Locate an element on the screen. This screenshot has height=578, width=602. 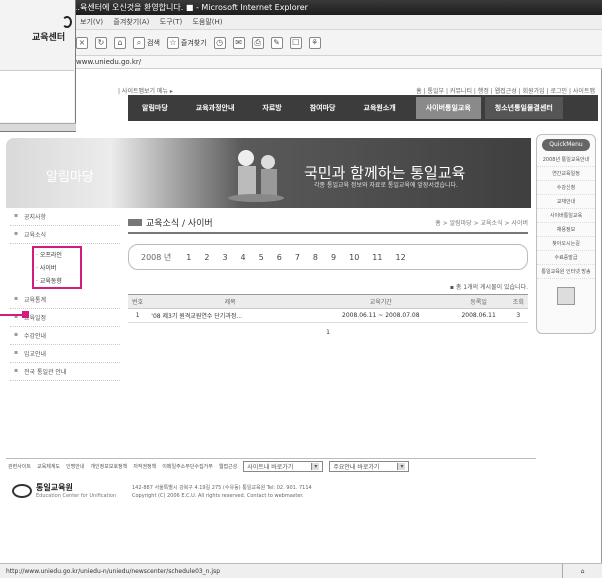
chevron-down-icon: ▾ is located at coordinates (315, 466).